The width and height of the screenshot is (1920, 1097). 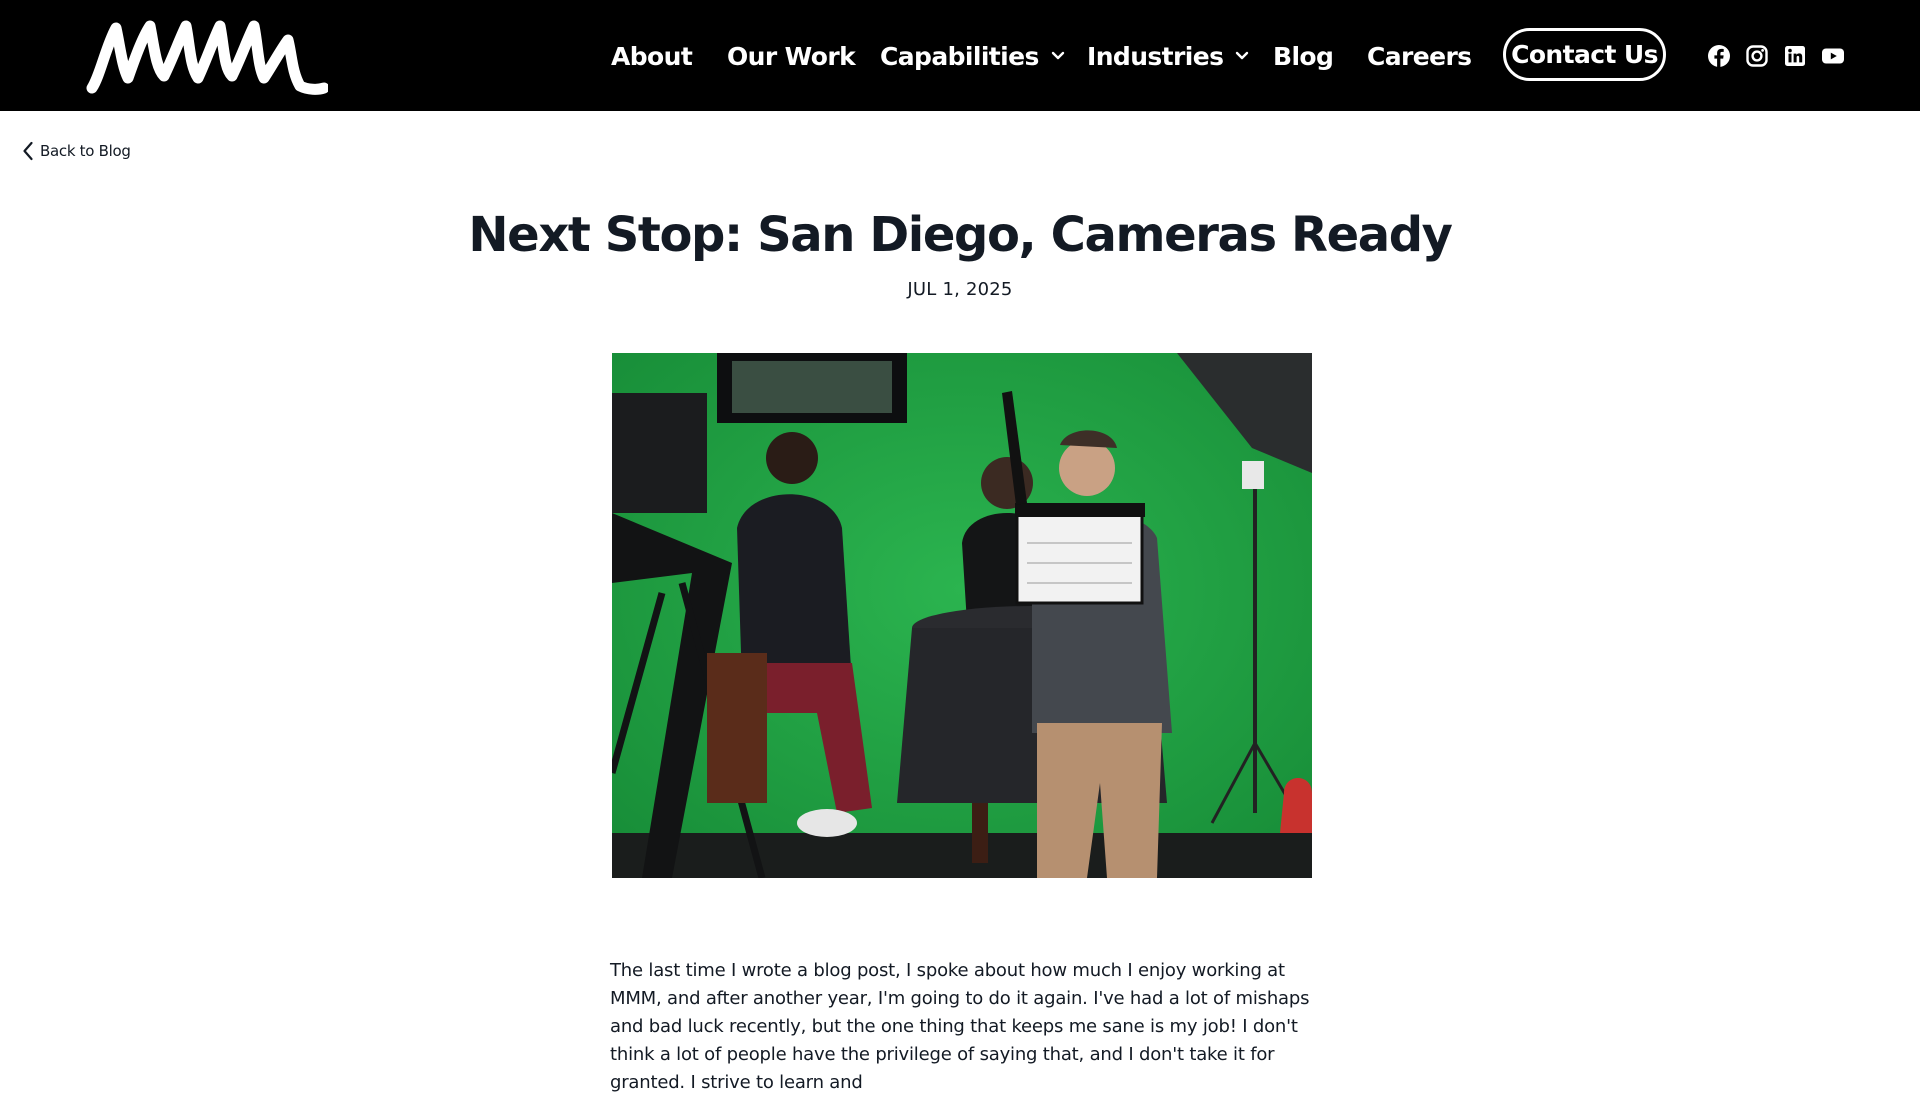 What do you see at coordinates (1719, 56) in the screenshot?
I see `facebook-icon` at bounding box center [1719, 56].